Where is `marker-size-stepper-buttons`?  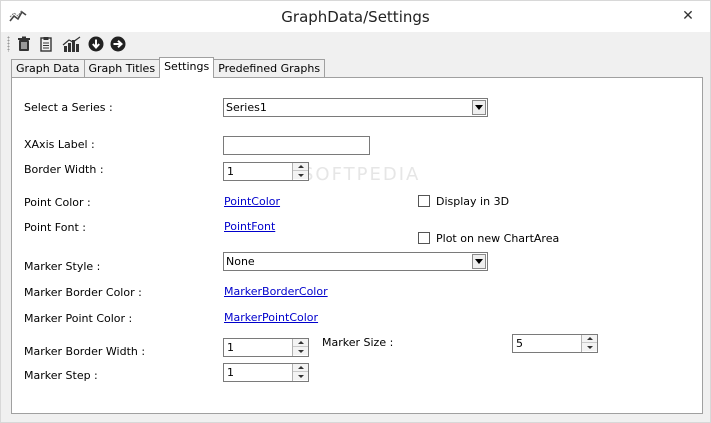 marker-size-stepper-buttons is located at coordinates (589, 343).